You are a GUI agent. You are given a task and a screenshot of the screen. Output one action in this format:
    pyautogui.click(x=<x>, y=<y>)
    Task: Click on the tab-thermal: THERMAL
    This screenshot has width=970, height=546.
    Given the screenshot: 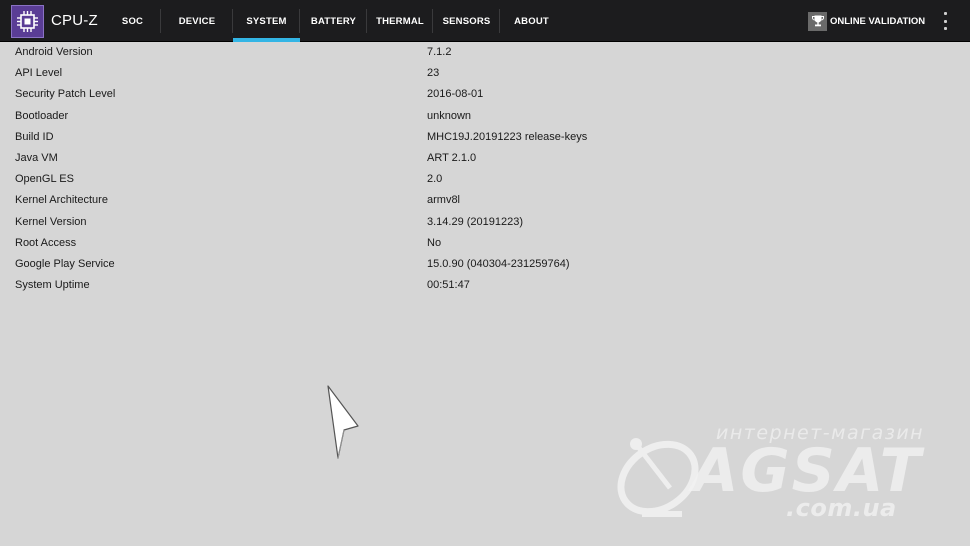 What is the action you would take?
    pyautogui.click(x=400, y=21)
    